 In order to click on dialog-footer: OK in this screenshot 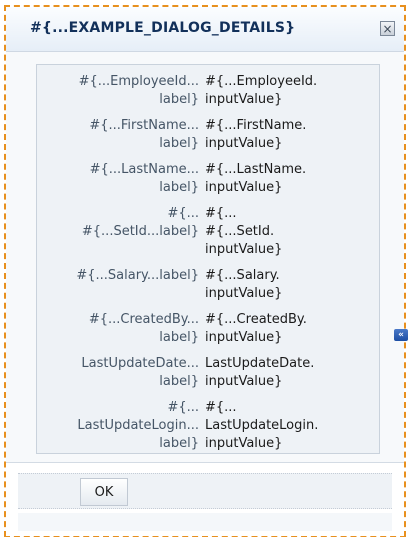, I will do `click(205, 499)`.